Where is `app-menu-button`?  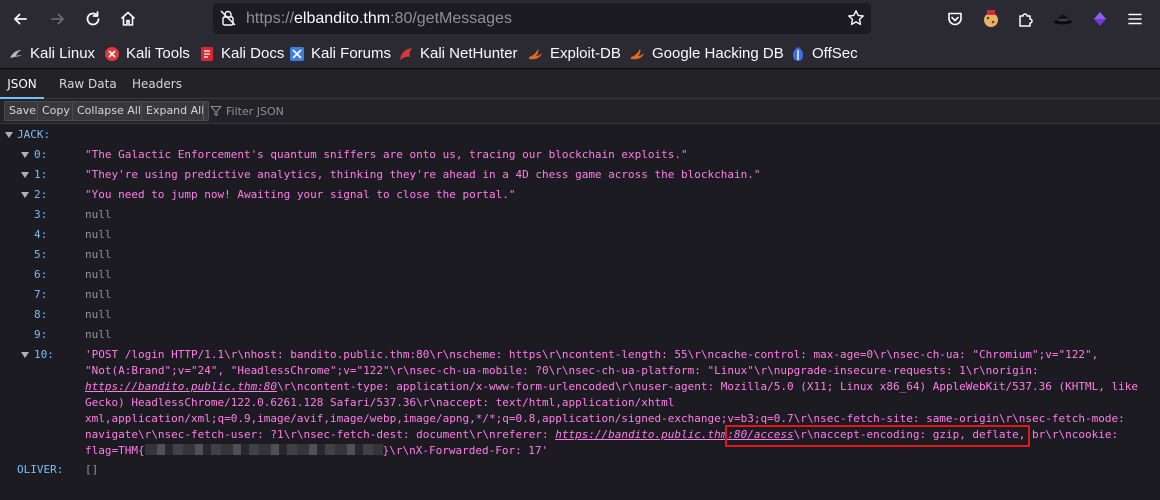
app-menu-button is located at coordinates (1135, 19).